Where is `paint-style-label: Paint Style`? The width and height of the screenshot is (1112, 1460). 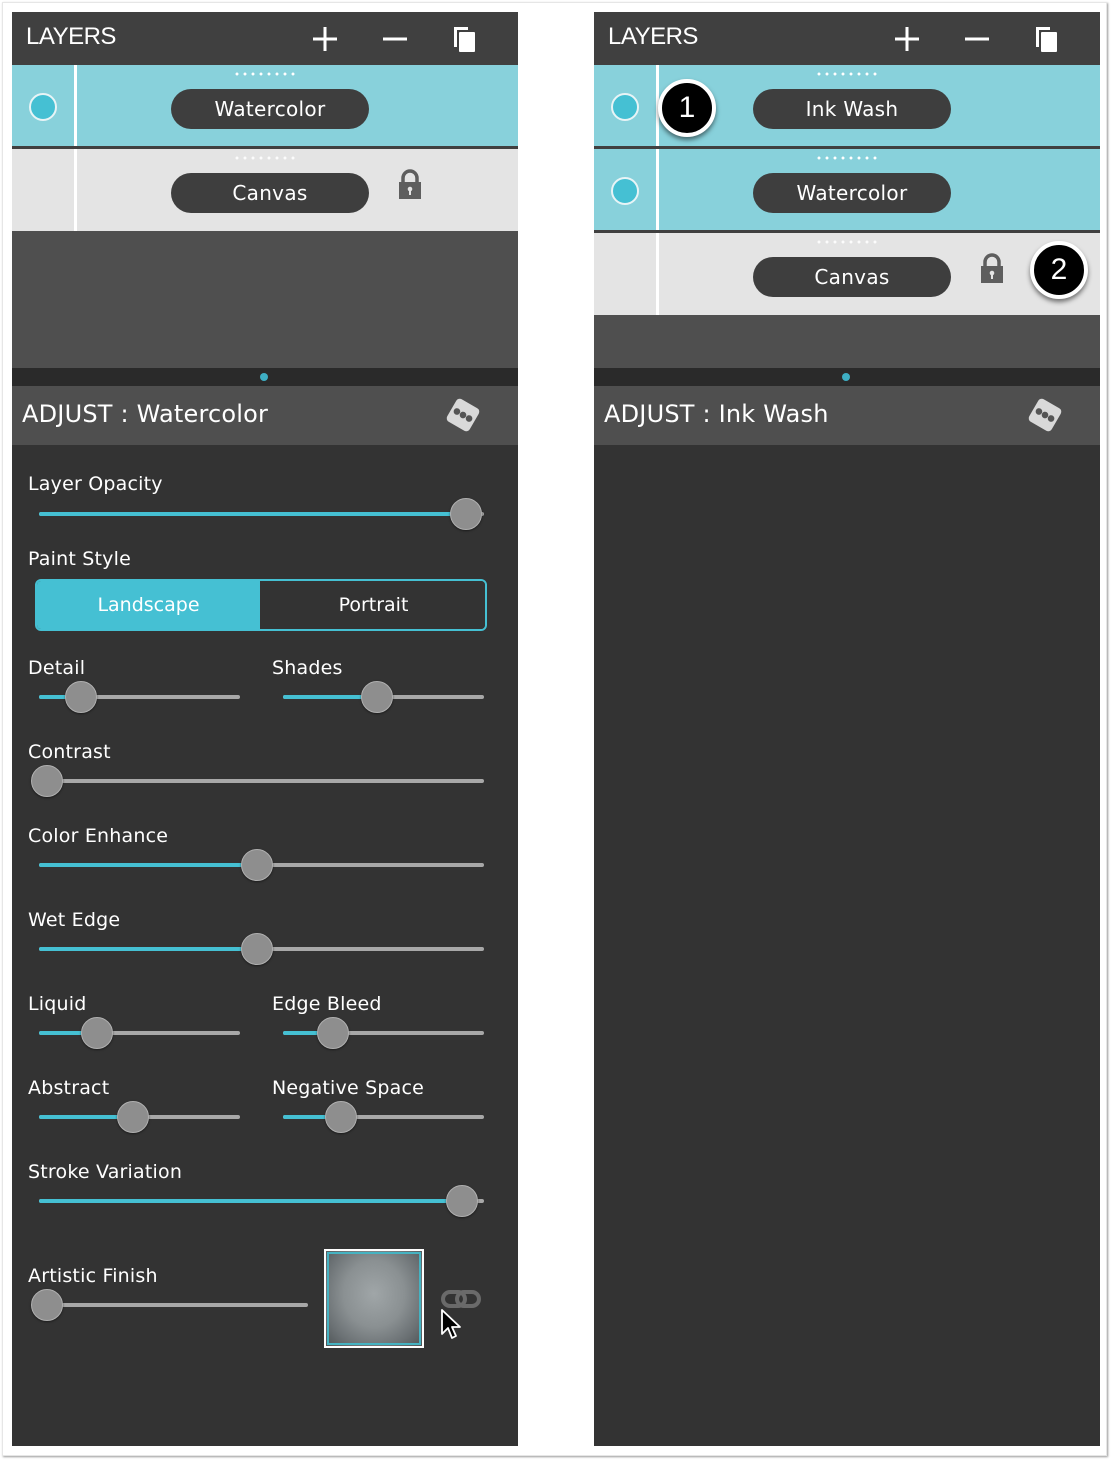 paint-style-label: Paint Style is located at coordinates (79, 559).